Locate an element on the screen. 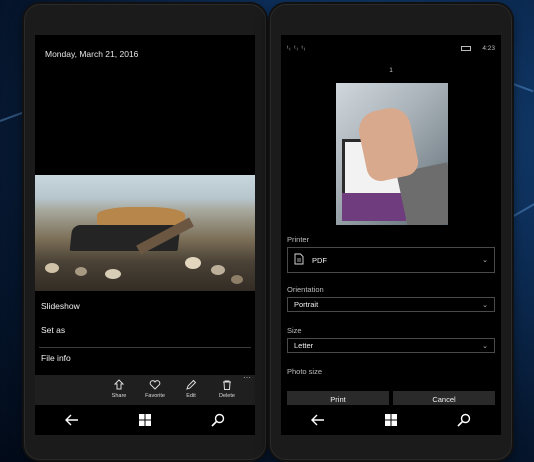 This screenshot has height=462, width=534. heart-icon is located at coordinates (155, 385).